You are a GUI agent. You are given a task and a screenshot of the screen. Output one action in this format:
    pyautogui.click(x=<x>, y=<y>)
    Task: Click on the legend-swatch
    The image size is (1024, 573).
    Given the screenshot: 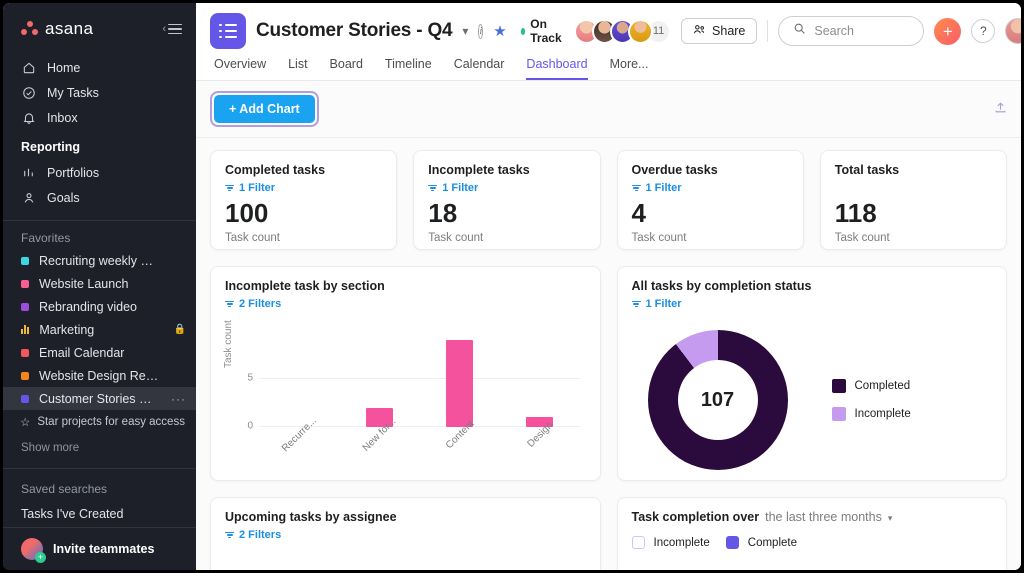 What is the action you would take?
    pyautogui.click(x=732, y=542)
    